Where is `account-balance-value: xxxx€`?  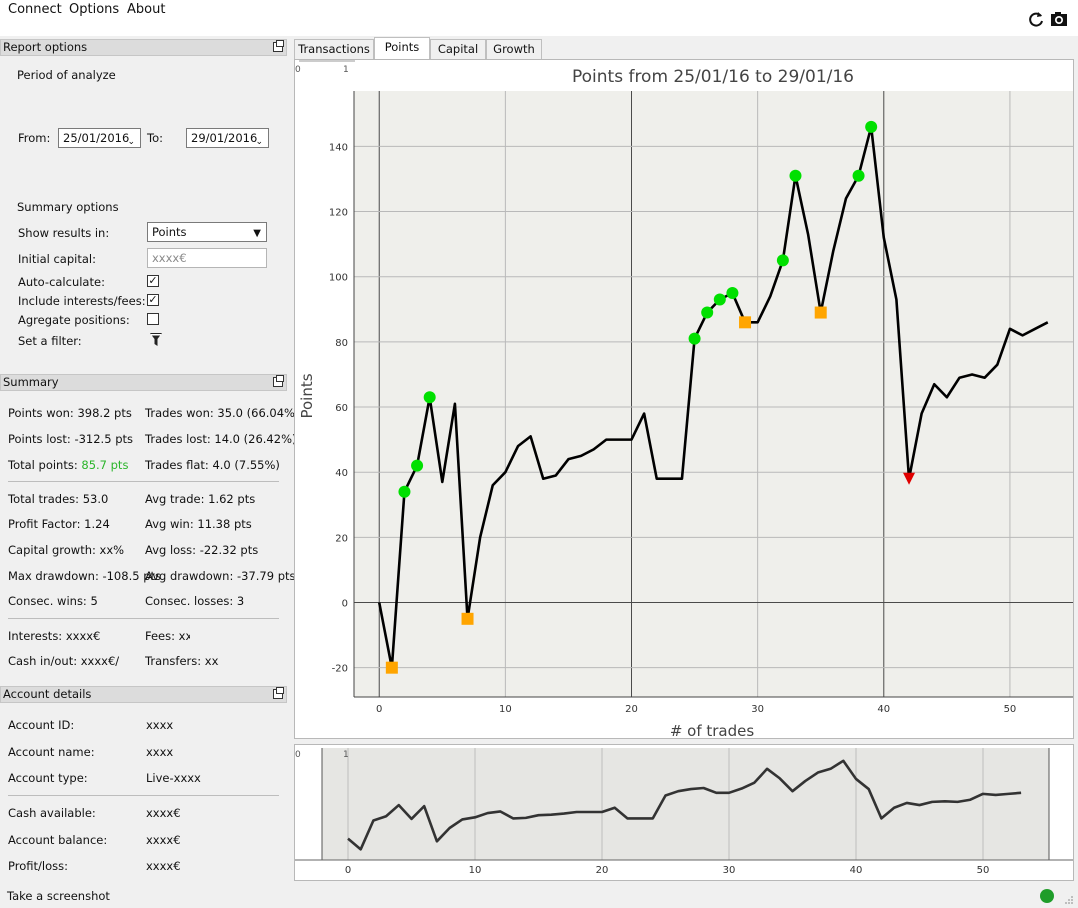
account-balance-value: xxxx€ is located at coordinates (163, 840).